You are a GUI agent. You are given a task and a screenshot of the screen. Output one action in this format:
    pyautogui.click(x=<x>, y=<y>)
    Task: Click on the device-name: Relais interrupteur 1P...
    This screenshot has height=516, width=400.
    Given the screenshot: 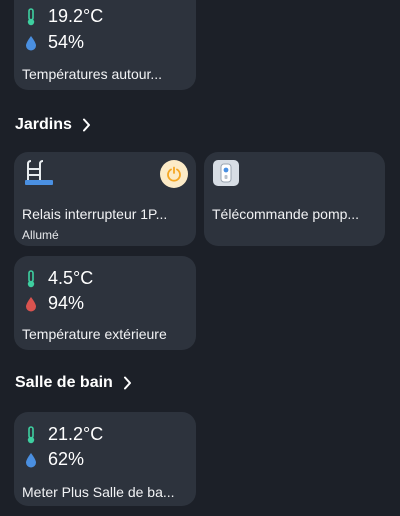 What is the action you would take?
    pyautogui.click(x=95, y=214)
    